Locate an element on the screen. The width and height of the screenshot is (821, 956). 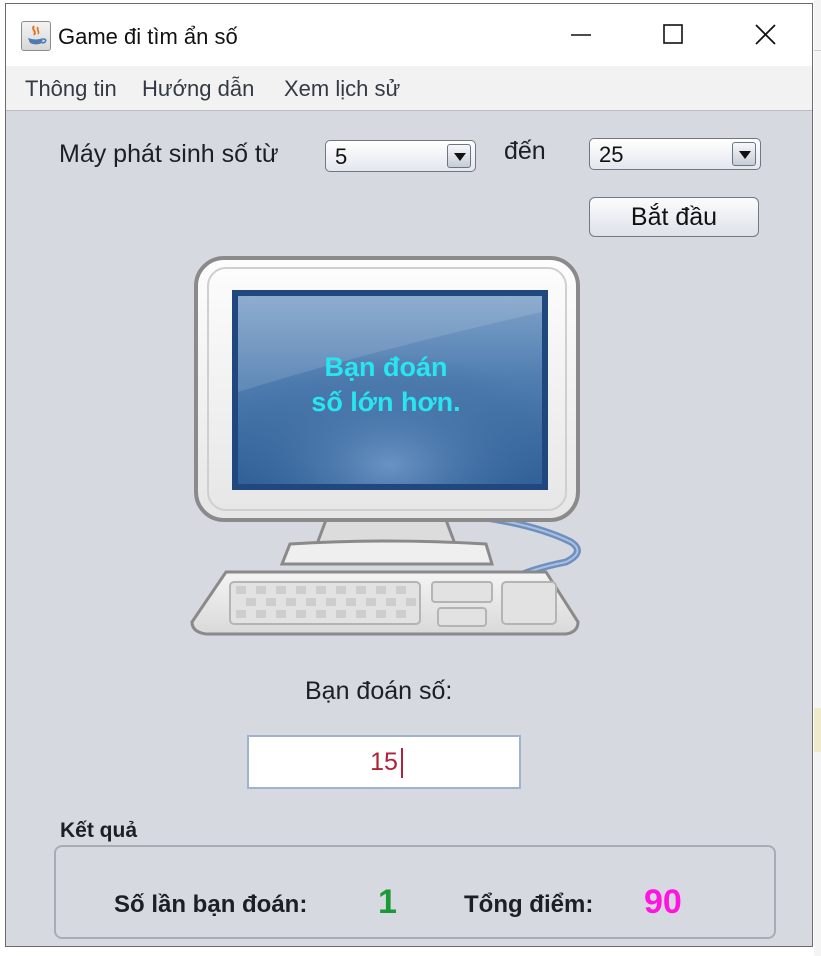
hint-message: Bạn đoán số lớn hơn. is located at coordinates (386, 385).